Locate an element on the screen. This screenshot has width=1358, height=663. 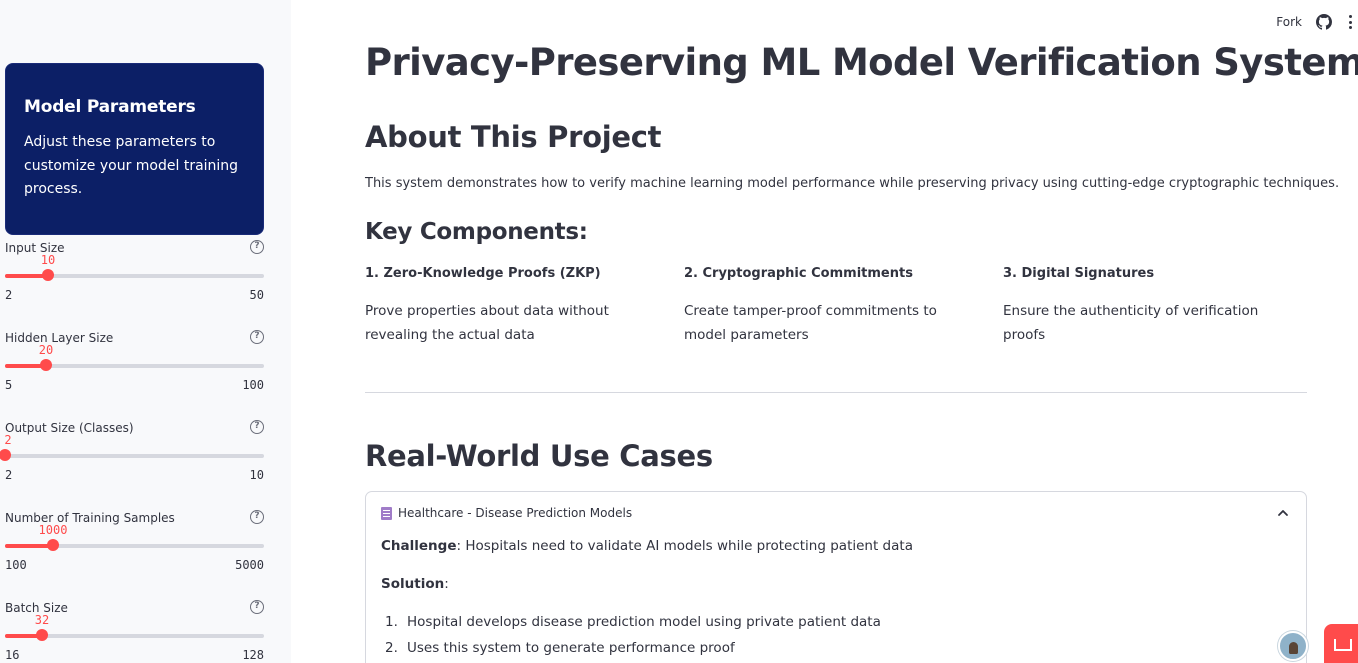
toolbar: Fork is located at coordinates (1317, 22).